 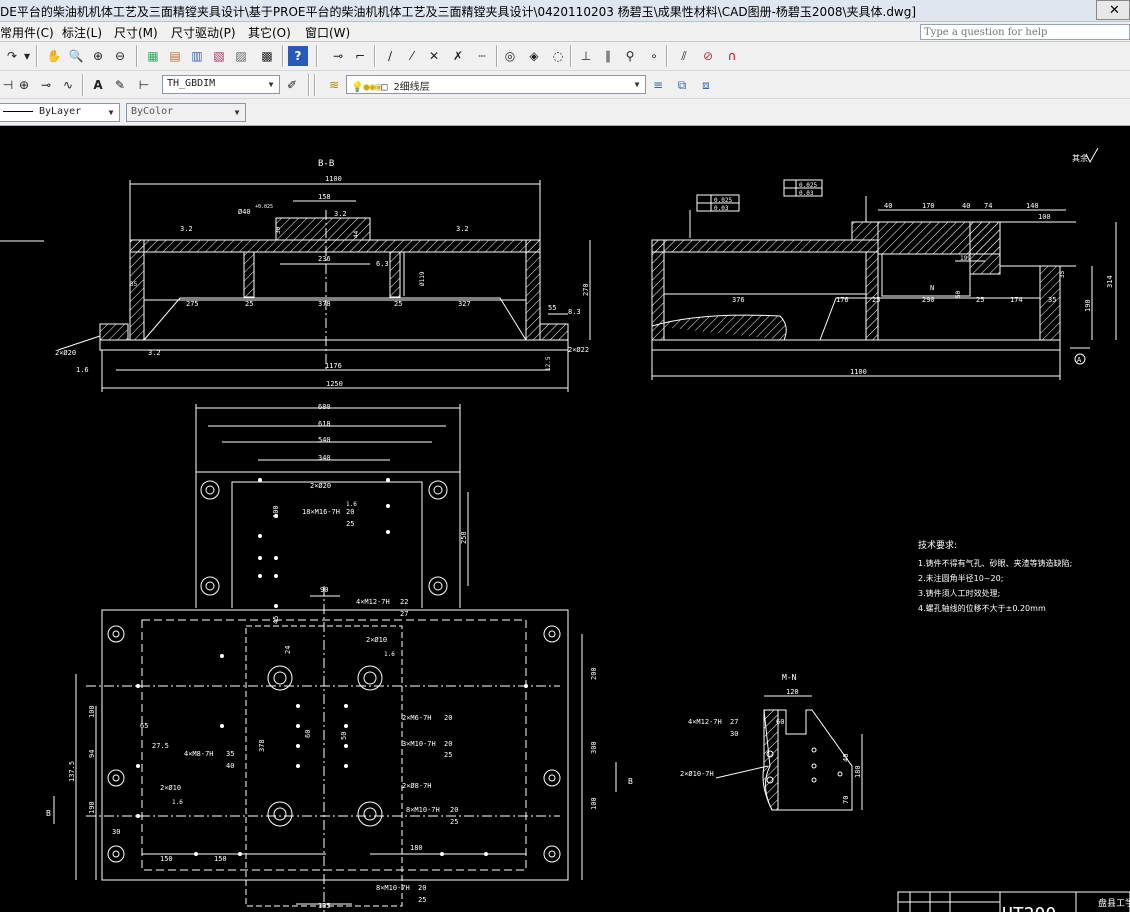 I want to click on dim-8m10-b: 8×M10-7H, so click(x=393, y=888).